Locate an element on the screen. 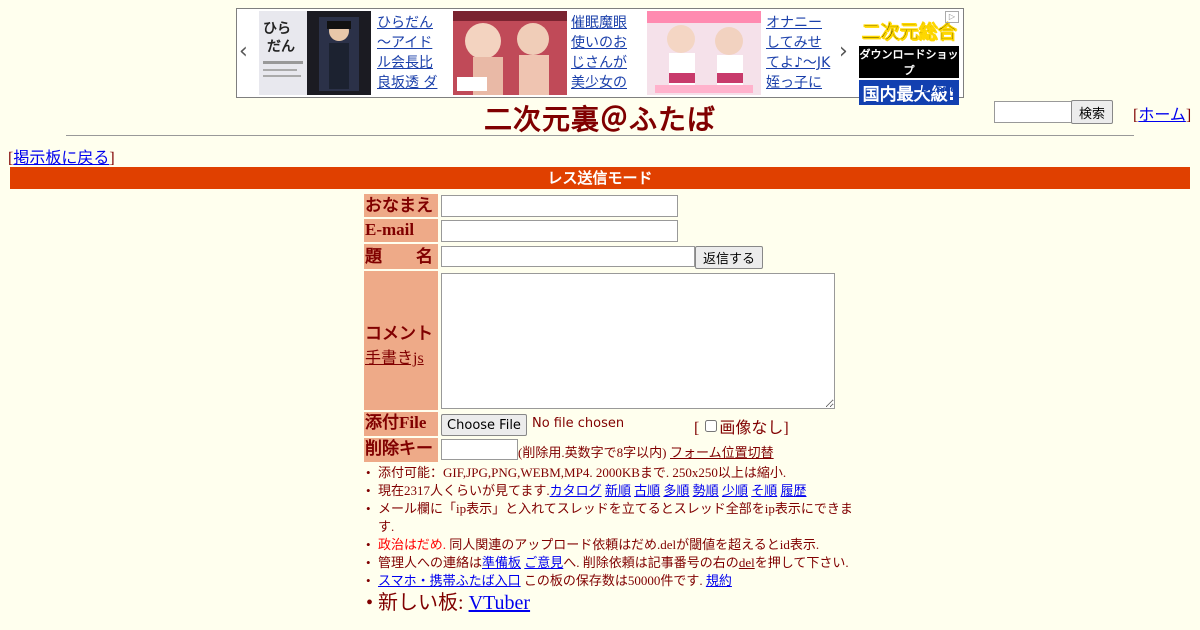 The width and height of the screenshot is (1200, 630). back-nav: [掲示板に戻る] is located at coordinates (61, 158).